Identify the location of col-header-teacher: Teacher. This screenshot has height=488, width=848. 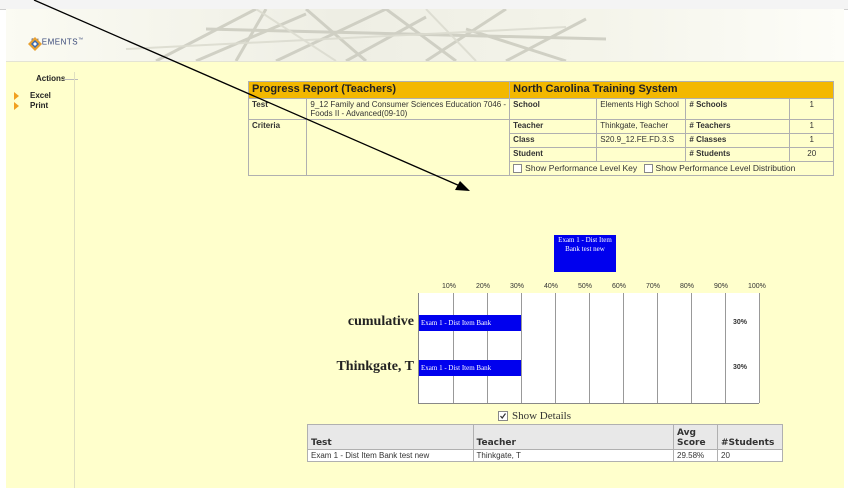
(573, 437).